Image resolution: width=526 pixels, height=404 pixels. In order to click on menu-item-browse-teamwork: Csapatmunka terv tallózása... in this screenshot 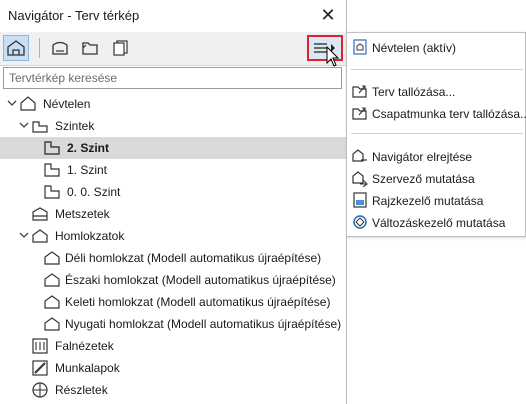, I will do `click(436, 114)`.